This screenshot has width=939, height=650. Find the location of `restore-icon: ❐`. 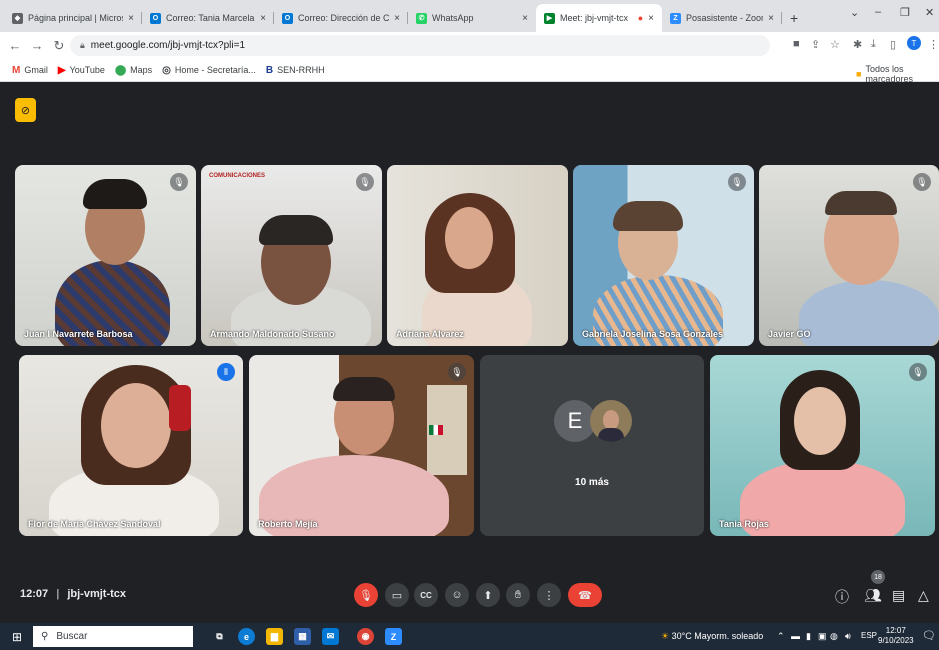

restore-icon: ❐ is located at coordinates (905, 12).